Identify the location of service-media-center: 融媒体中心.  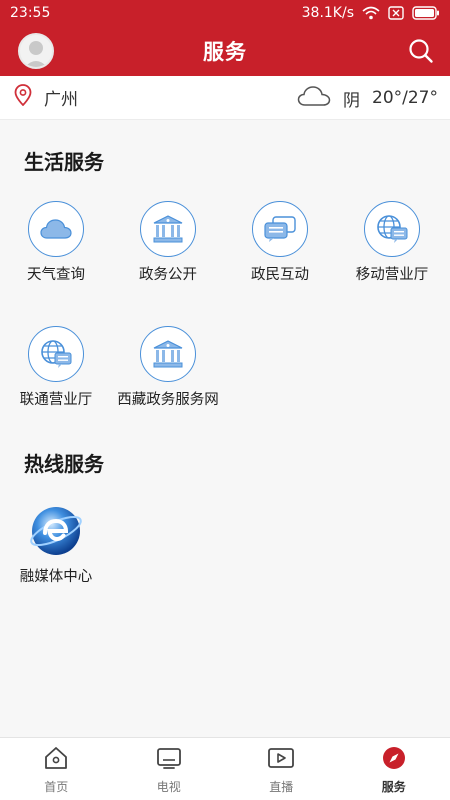
(56, 544).